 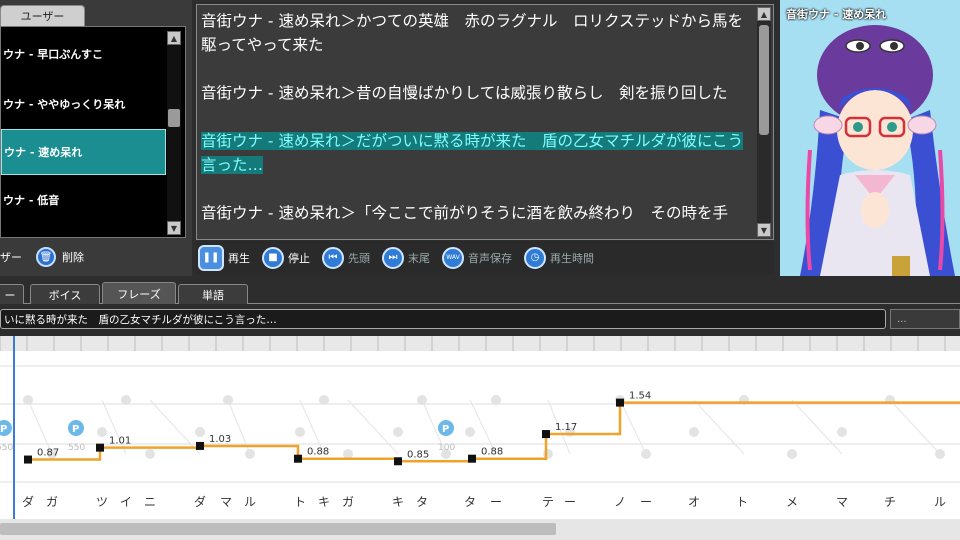 What do you see at coordinates (480, 293) in the screenshot?
I see `editor-tabs: ー ボイス フレーズ 単語` at bounding box center [480, 293].